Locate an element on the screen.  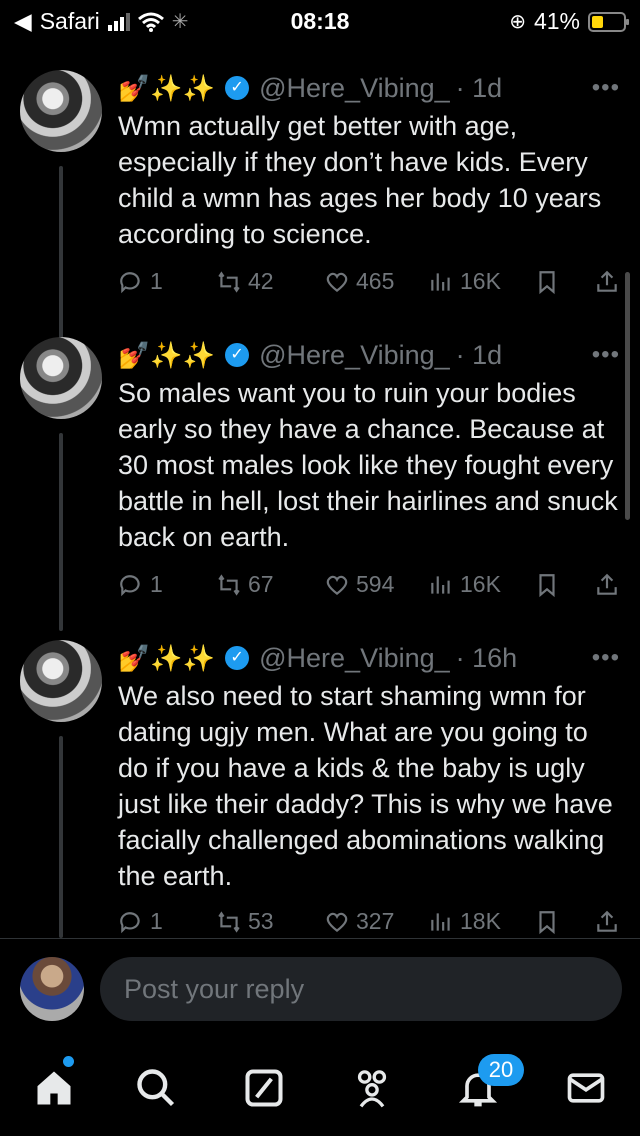
retweet-count: 42 is located at coordinates (261, 281).